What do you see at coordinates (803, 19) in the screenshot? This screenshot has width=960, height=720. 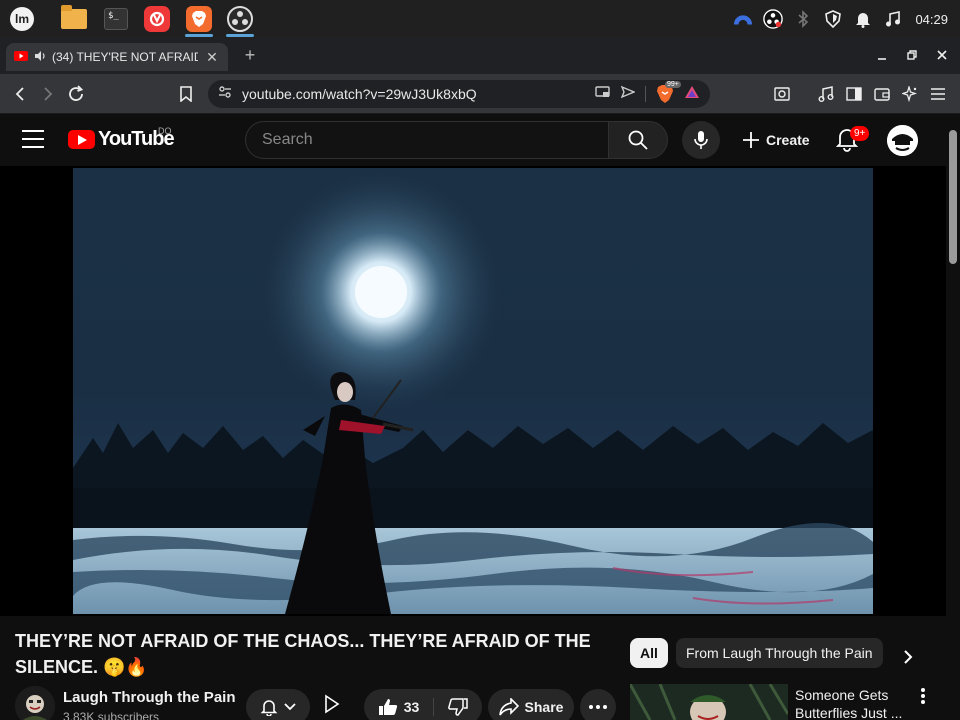 I see `bluetooth-icon` at bounding box center [803, 19].